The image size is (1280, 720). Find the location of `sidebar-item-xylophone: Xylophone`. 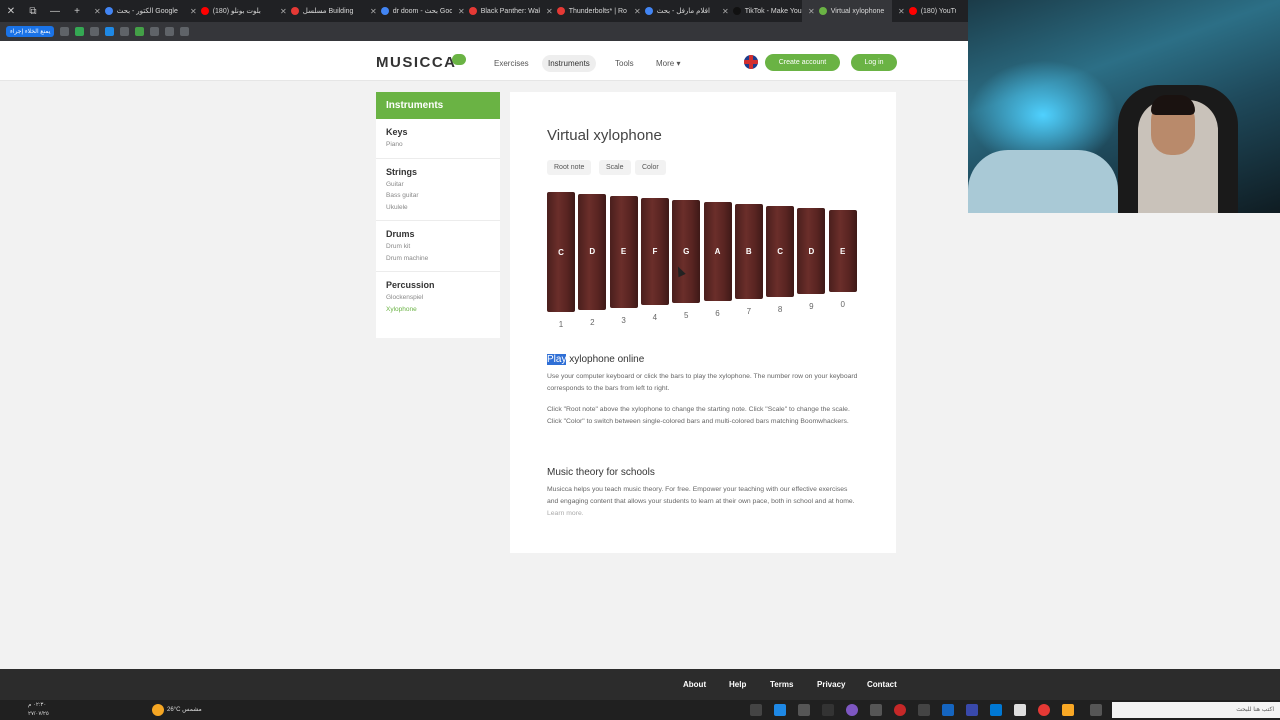

sidebar-item-xylophone: Xylophone is located at coordinates (438, 310).